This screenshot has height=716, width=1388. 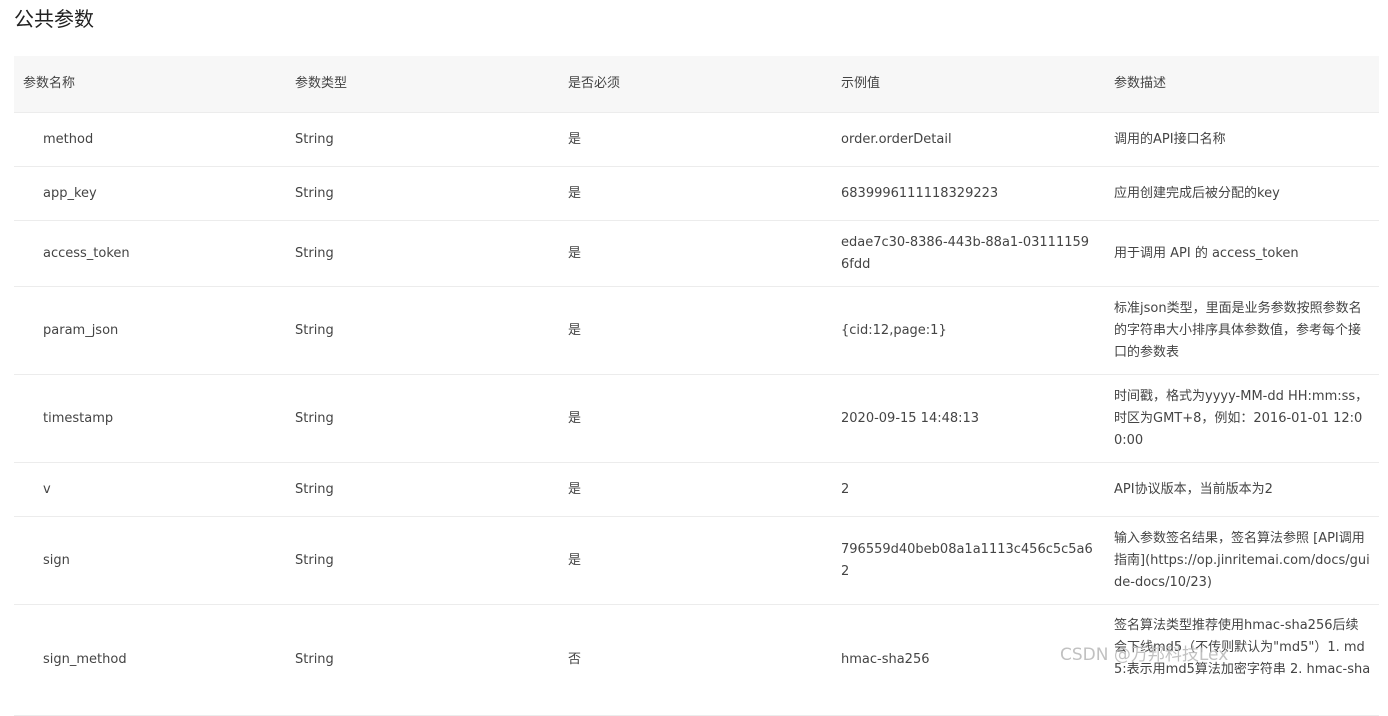 What do you see at coordinates (594, 83) in the screenshot?
I see `header-required: 是否必须` at bounding box center [594, 83].